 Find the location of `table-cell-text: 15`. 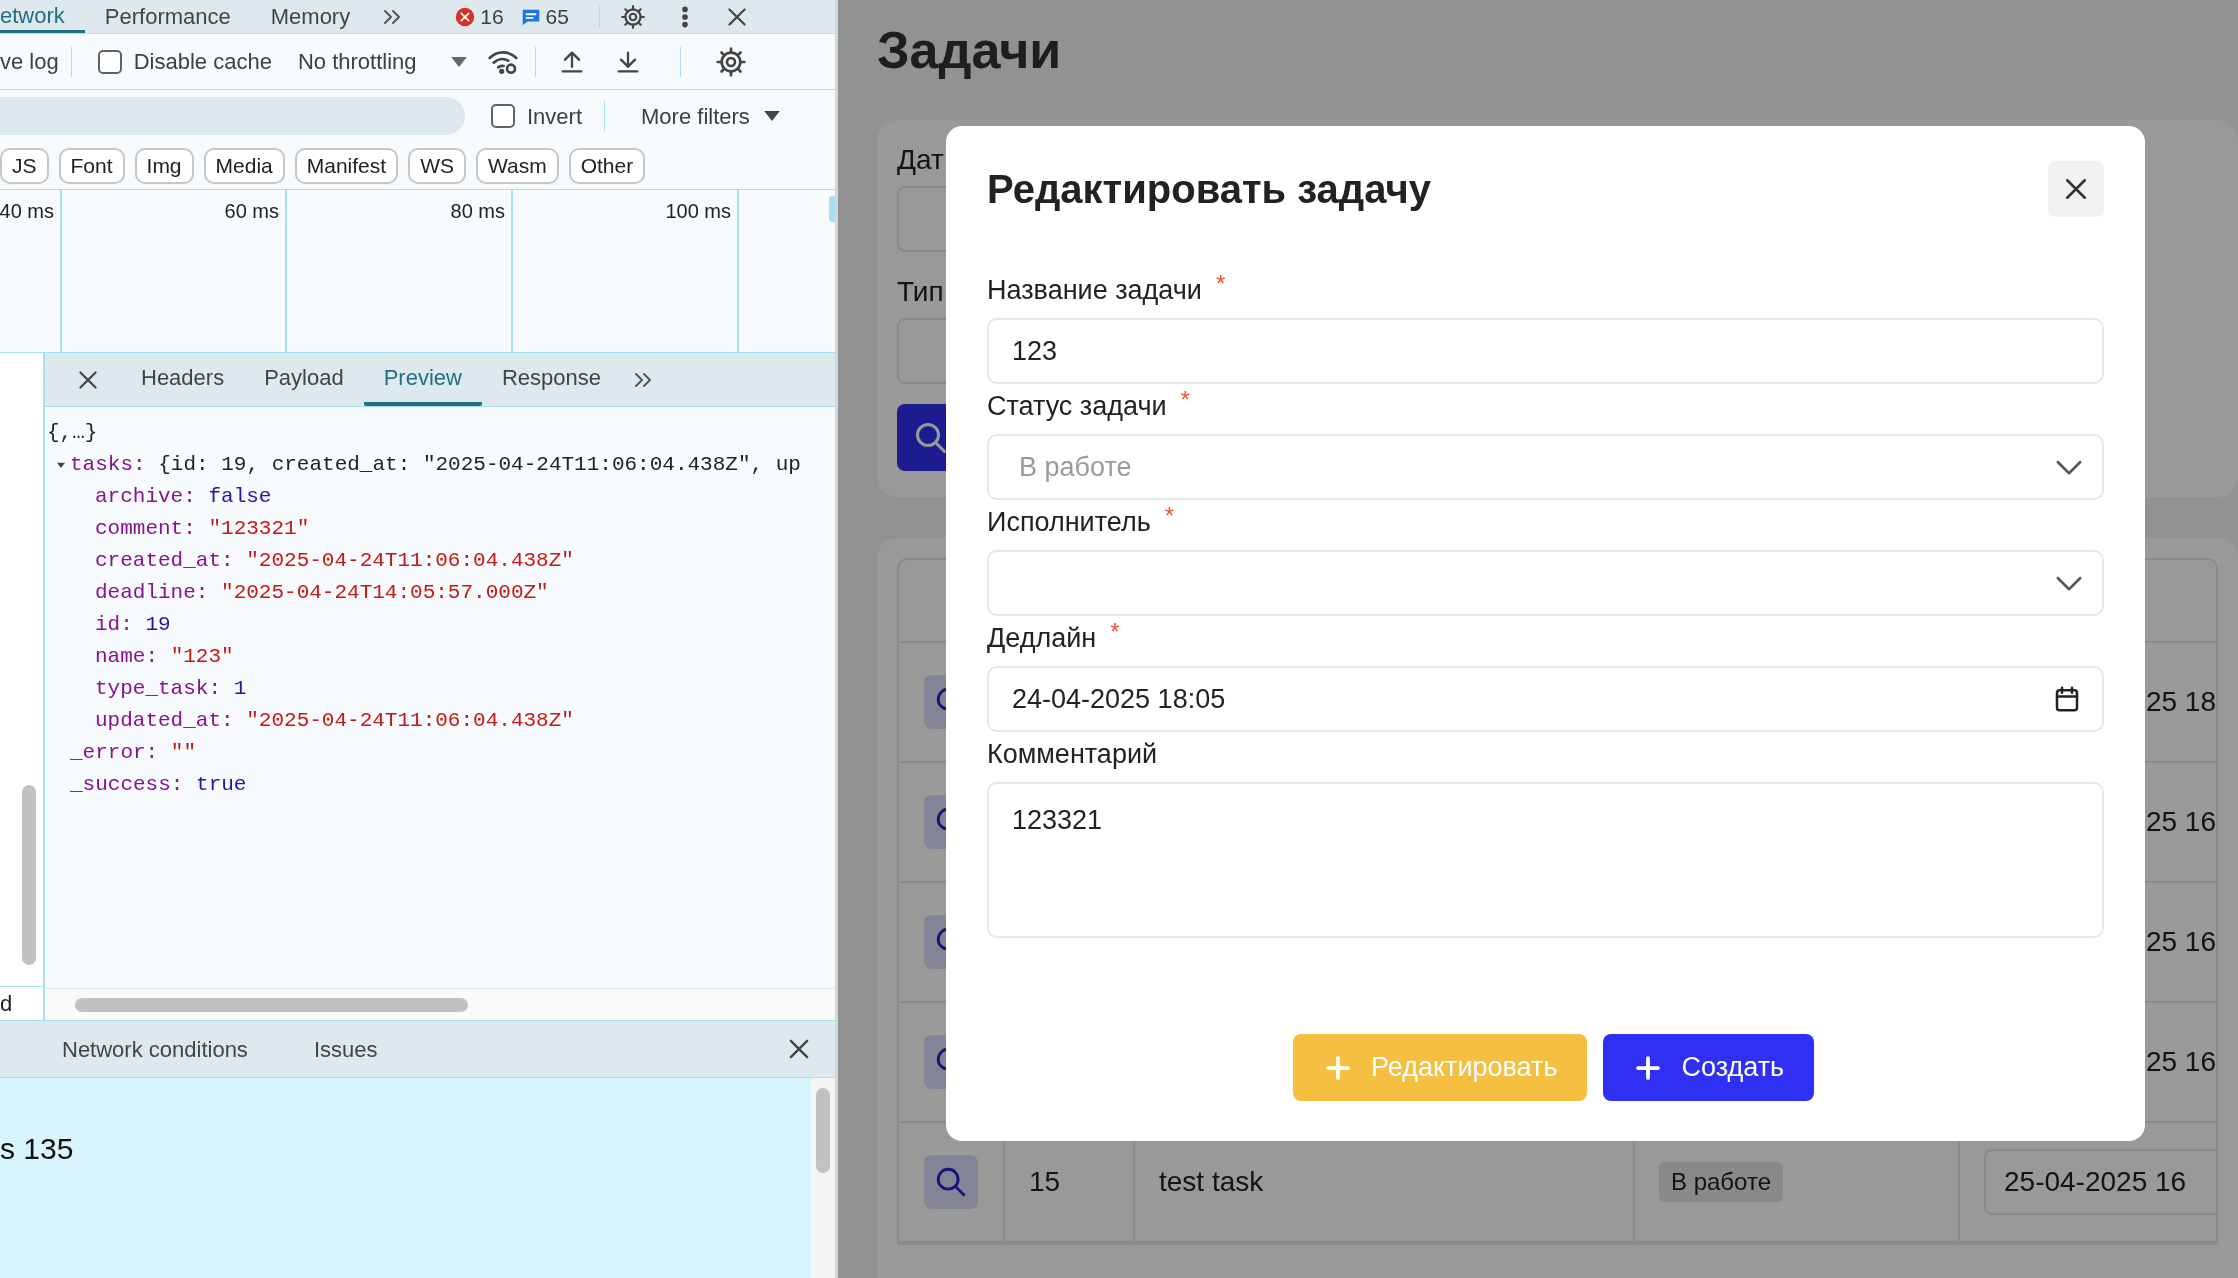

table-cell-text: 15 is located at coordinates (1045, 1182).